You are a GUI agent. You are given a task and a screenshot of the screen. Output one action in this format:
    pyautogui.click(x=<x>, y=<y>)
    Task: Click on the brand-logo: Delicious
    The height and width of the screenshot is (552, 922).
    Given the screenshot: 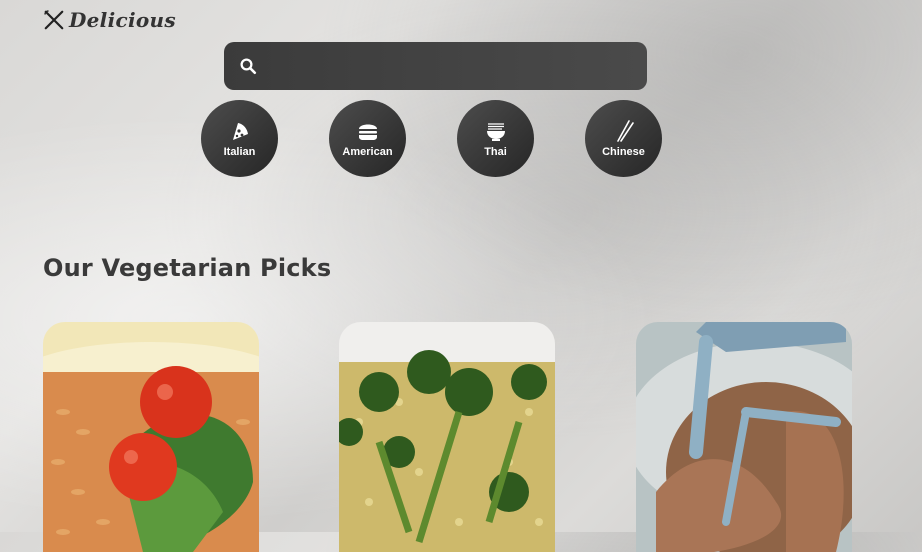 What is the action you would take?
    pyautogui.click(x=109, y=20)
    